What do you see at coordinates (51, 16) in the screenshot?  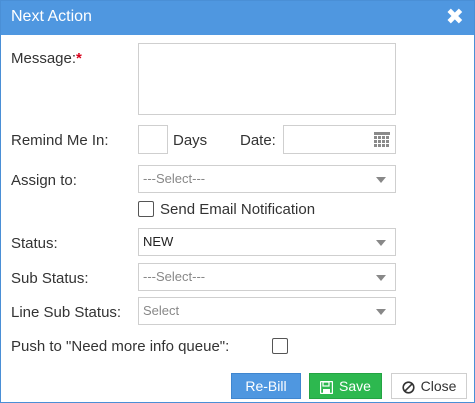 I see `dialog-title: Next Action` at bounding box center [51, 16].